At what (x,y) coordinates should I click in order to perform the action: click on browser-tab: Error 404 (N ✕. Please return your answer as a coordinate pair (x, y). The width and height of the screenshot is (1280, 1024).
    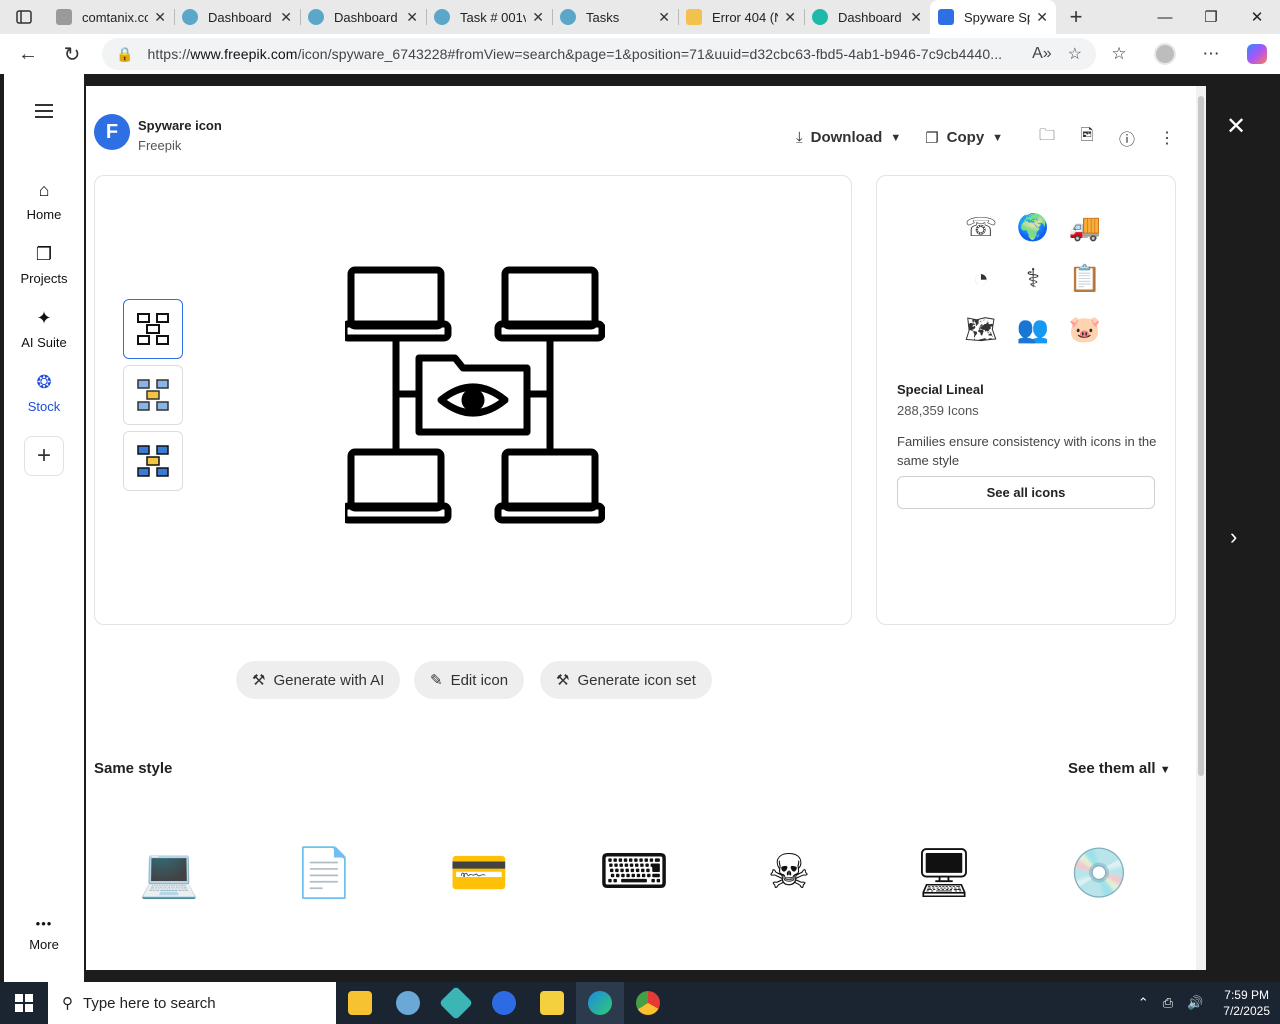
    Looking at the image, I should click on (741, 17).